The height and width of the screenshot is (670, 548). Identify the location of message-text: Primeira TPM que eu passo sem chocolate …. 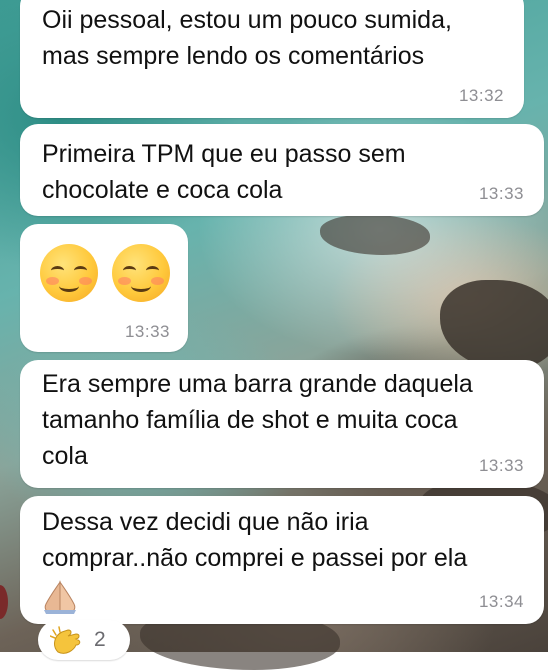
(224, 172).